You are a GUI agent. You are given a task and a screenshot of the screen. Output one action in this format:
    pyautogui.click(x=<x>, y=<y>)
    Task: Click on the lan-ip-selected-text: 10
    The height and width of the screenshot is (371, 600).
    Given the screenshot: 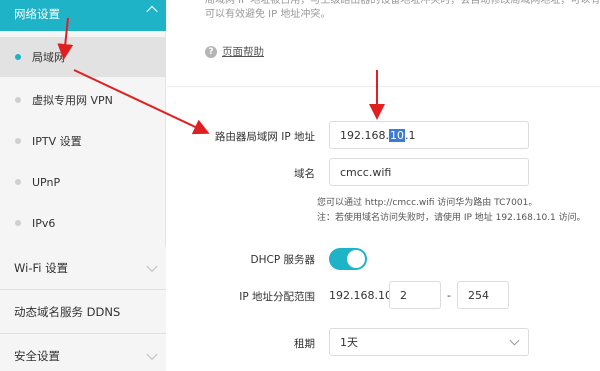 What is the action you would take?
    pyautogui.click(x=396, y=135)
    